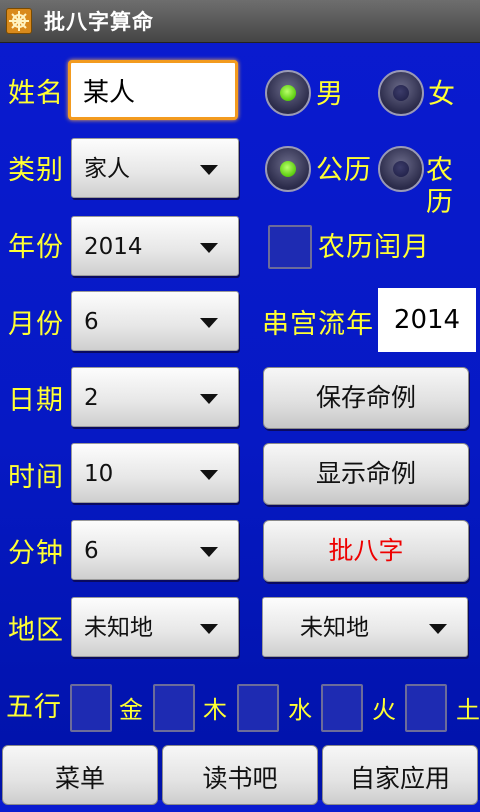 Image resolution: width=480 pixels, height=812 pixels. I want to click on wuxing-metal-checkbox, so click(91, 708).